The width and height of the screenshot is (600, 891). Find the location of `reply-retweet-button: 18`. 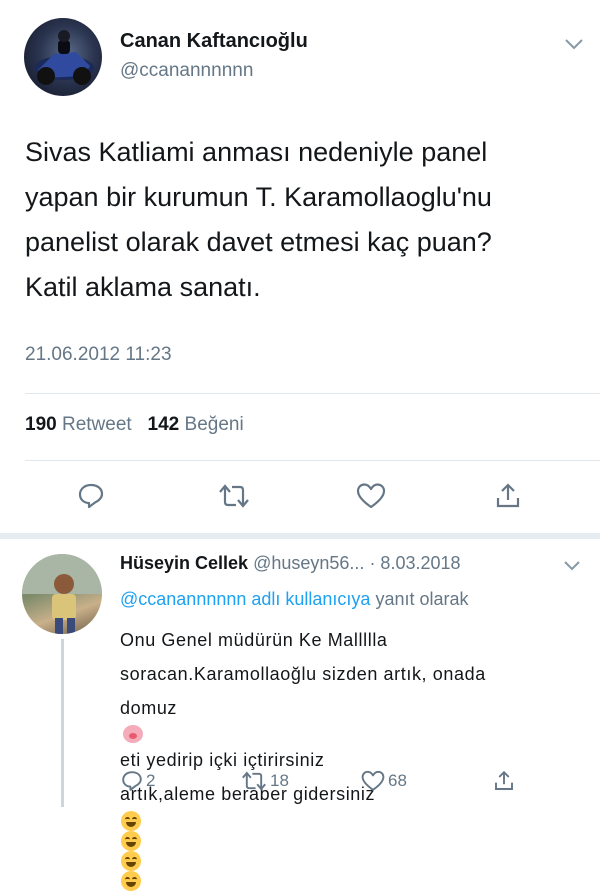

reply-retweet-button: 18 is located at coordinates (264, 781).